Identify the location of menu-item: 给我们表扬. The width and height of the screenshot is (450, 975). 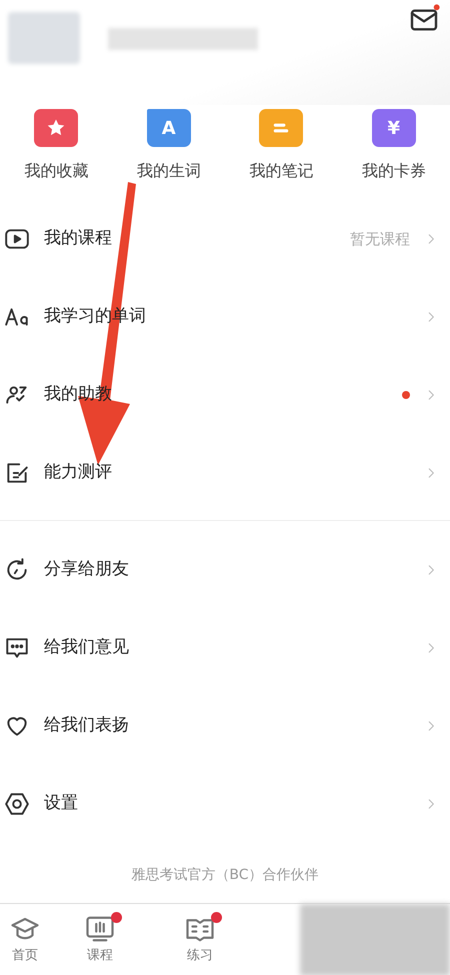
(225, 726).